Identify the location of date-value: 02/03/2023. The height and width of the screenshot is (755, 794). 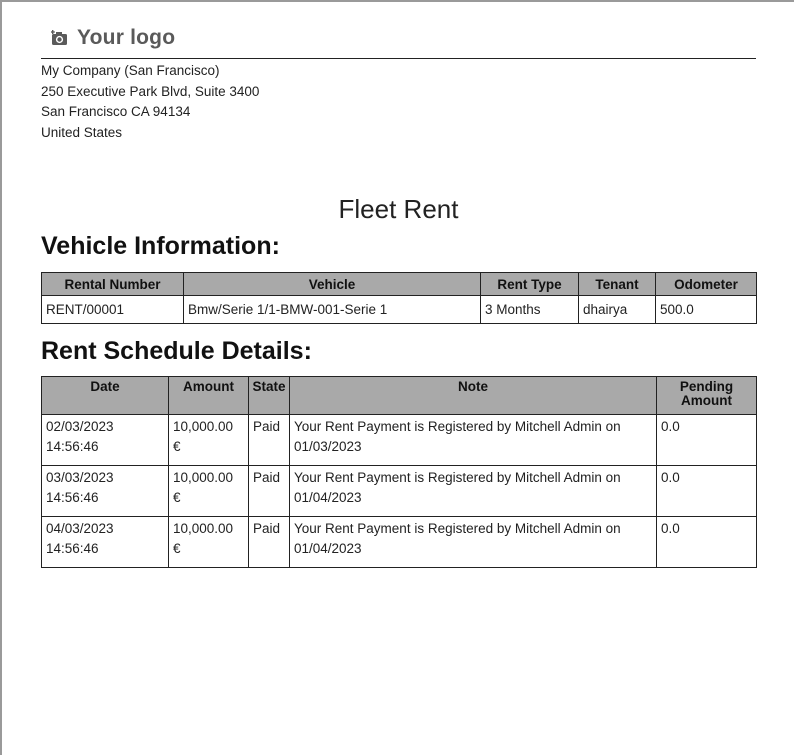
(80, 426).